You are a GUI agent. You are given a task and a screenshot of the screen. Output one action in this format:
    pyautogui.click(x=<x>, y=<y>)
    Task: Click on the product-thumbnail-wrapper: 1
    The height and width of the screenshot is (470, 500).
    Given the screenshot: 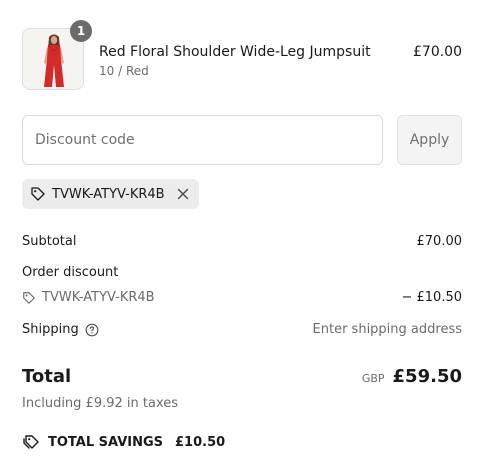 What is the action you would take?
    pyautogui.click(x=57, y=55)
    